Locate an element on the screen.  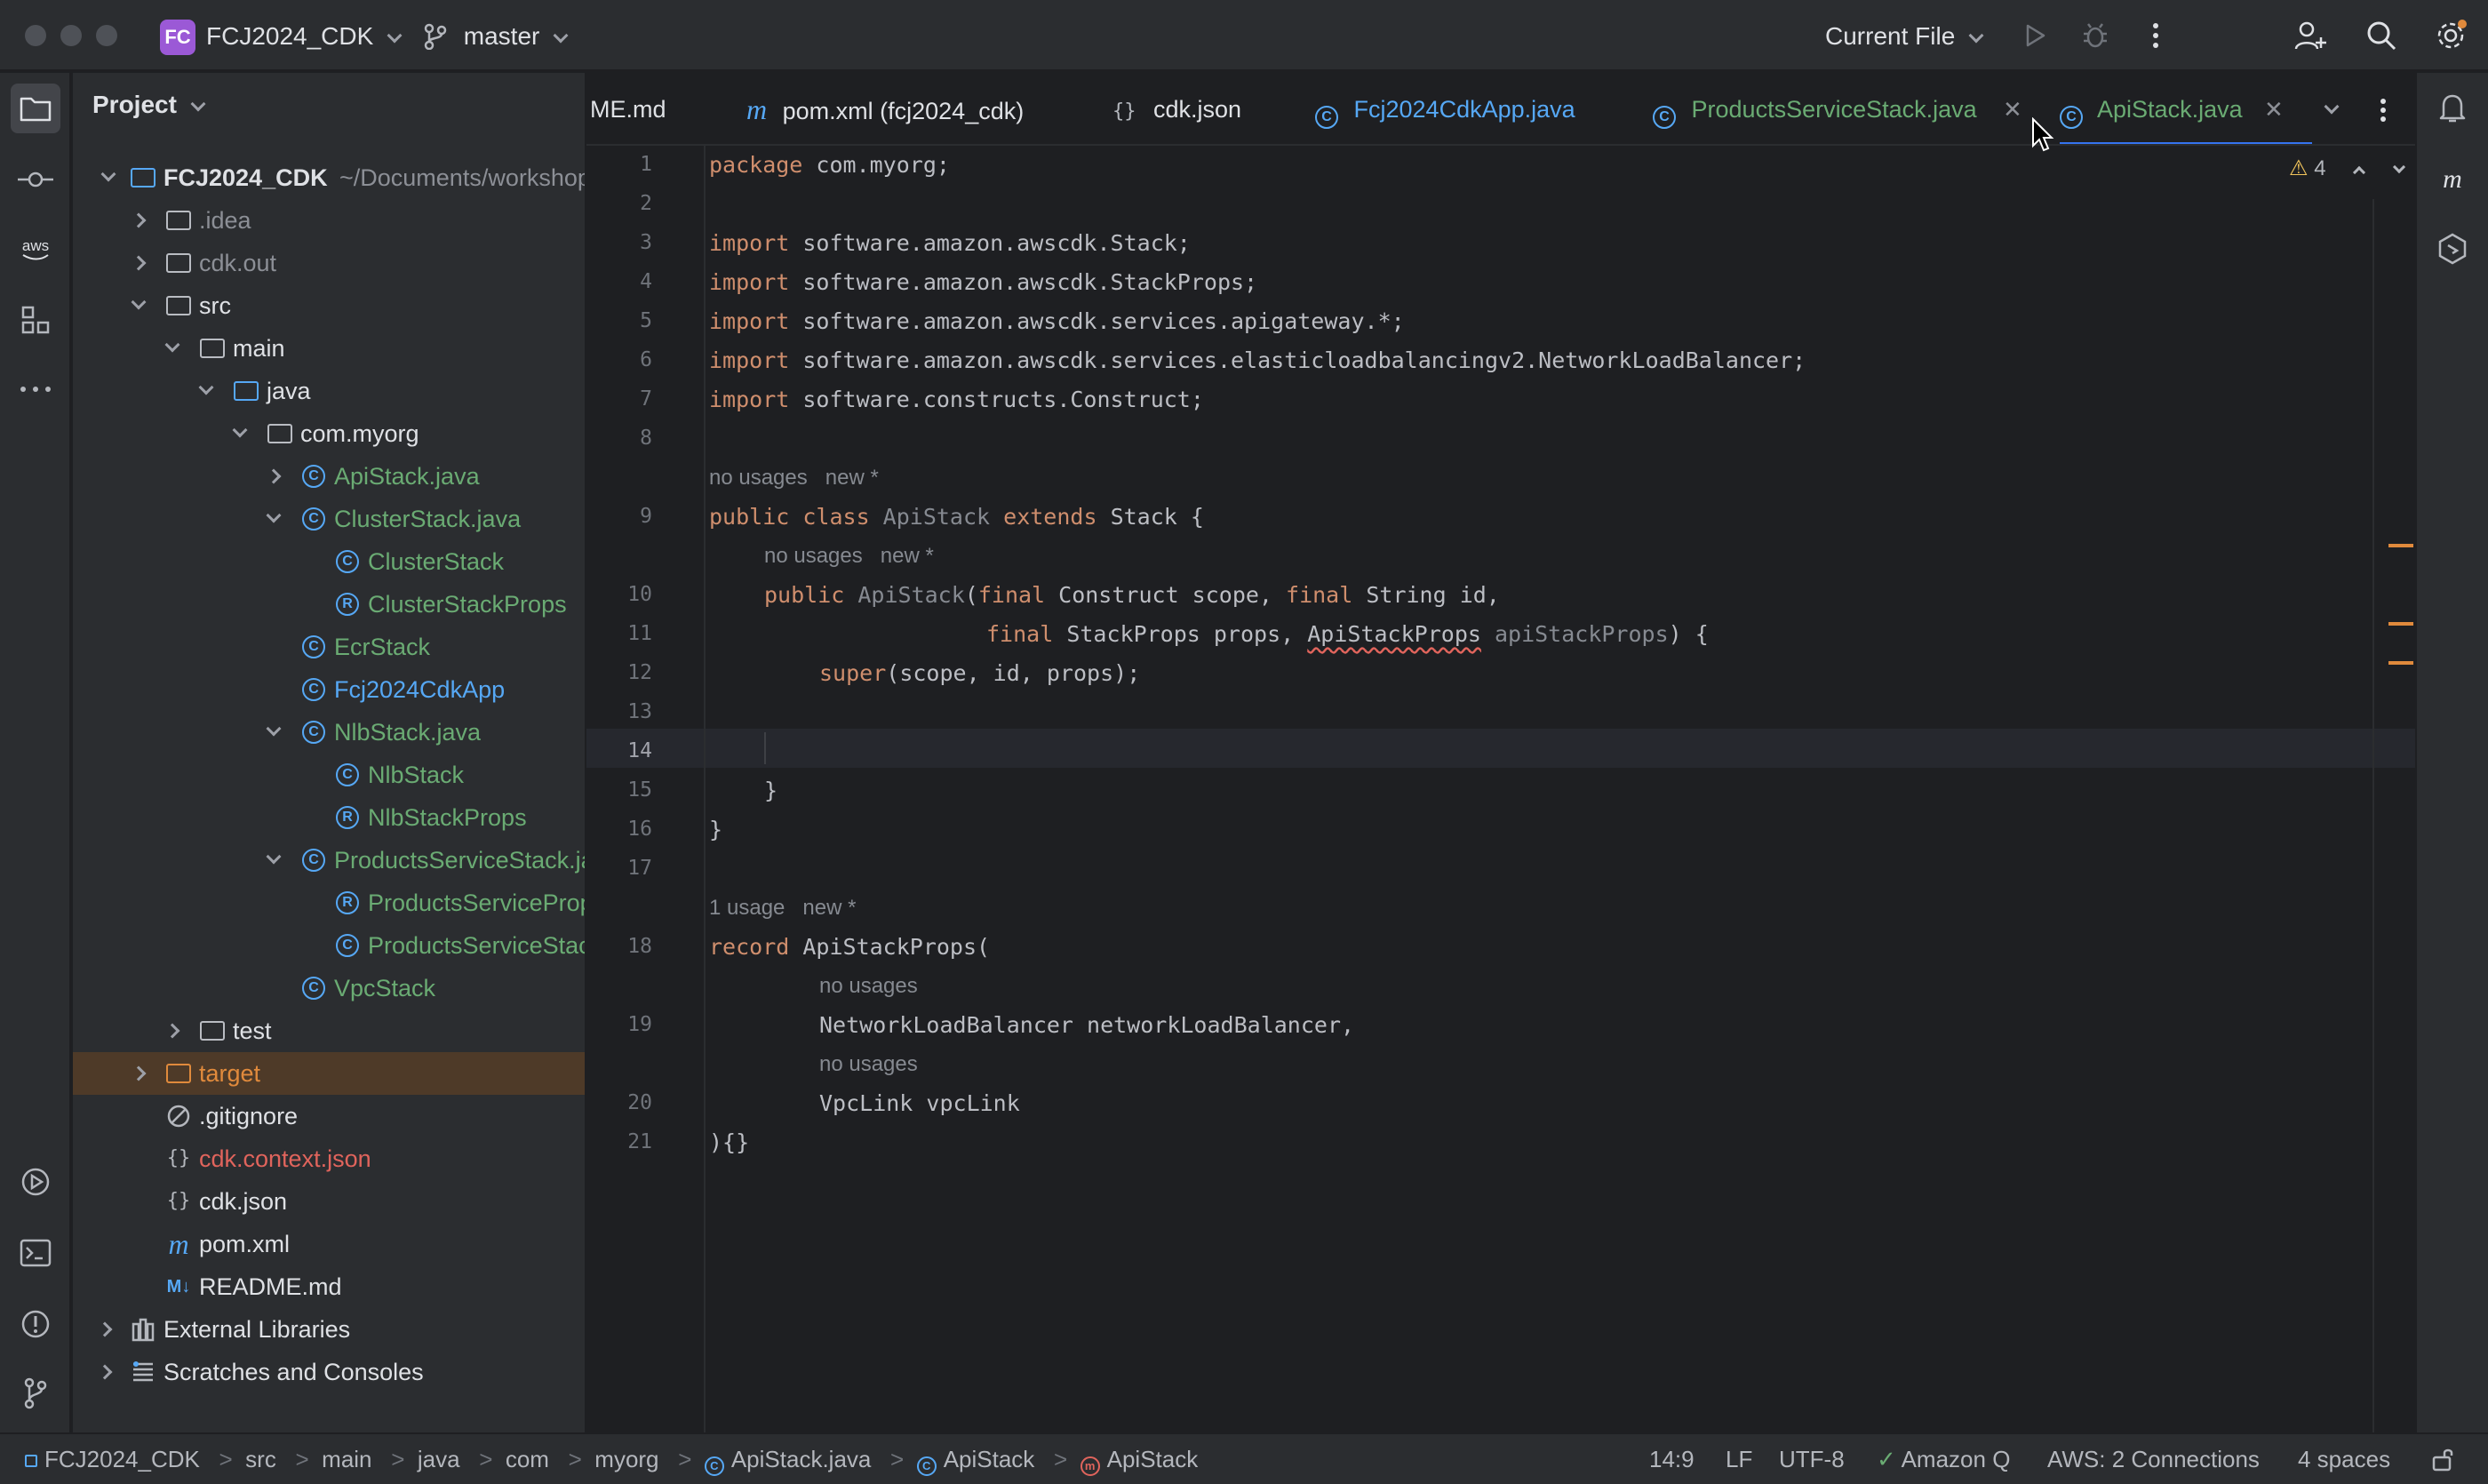
tree-row-file: C ClusterStack.java is located at coordinates (329, 519).